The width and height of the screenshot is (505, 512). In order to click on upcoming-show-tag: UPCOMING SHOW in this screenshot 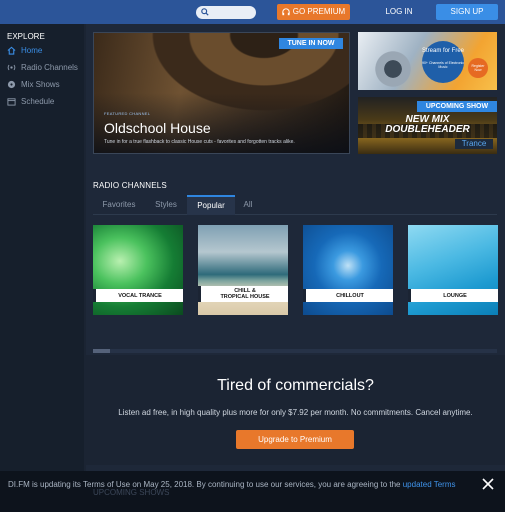, I will do `click(457, 106)`.